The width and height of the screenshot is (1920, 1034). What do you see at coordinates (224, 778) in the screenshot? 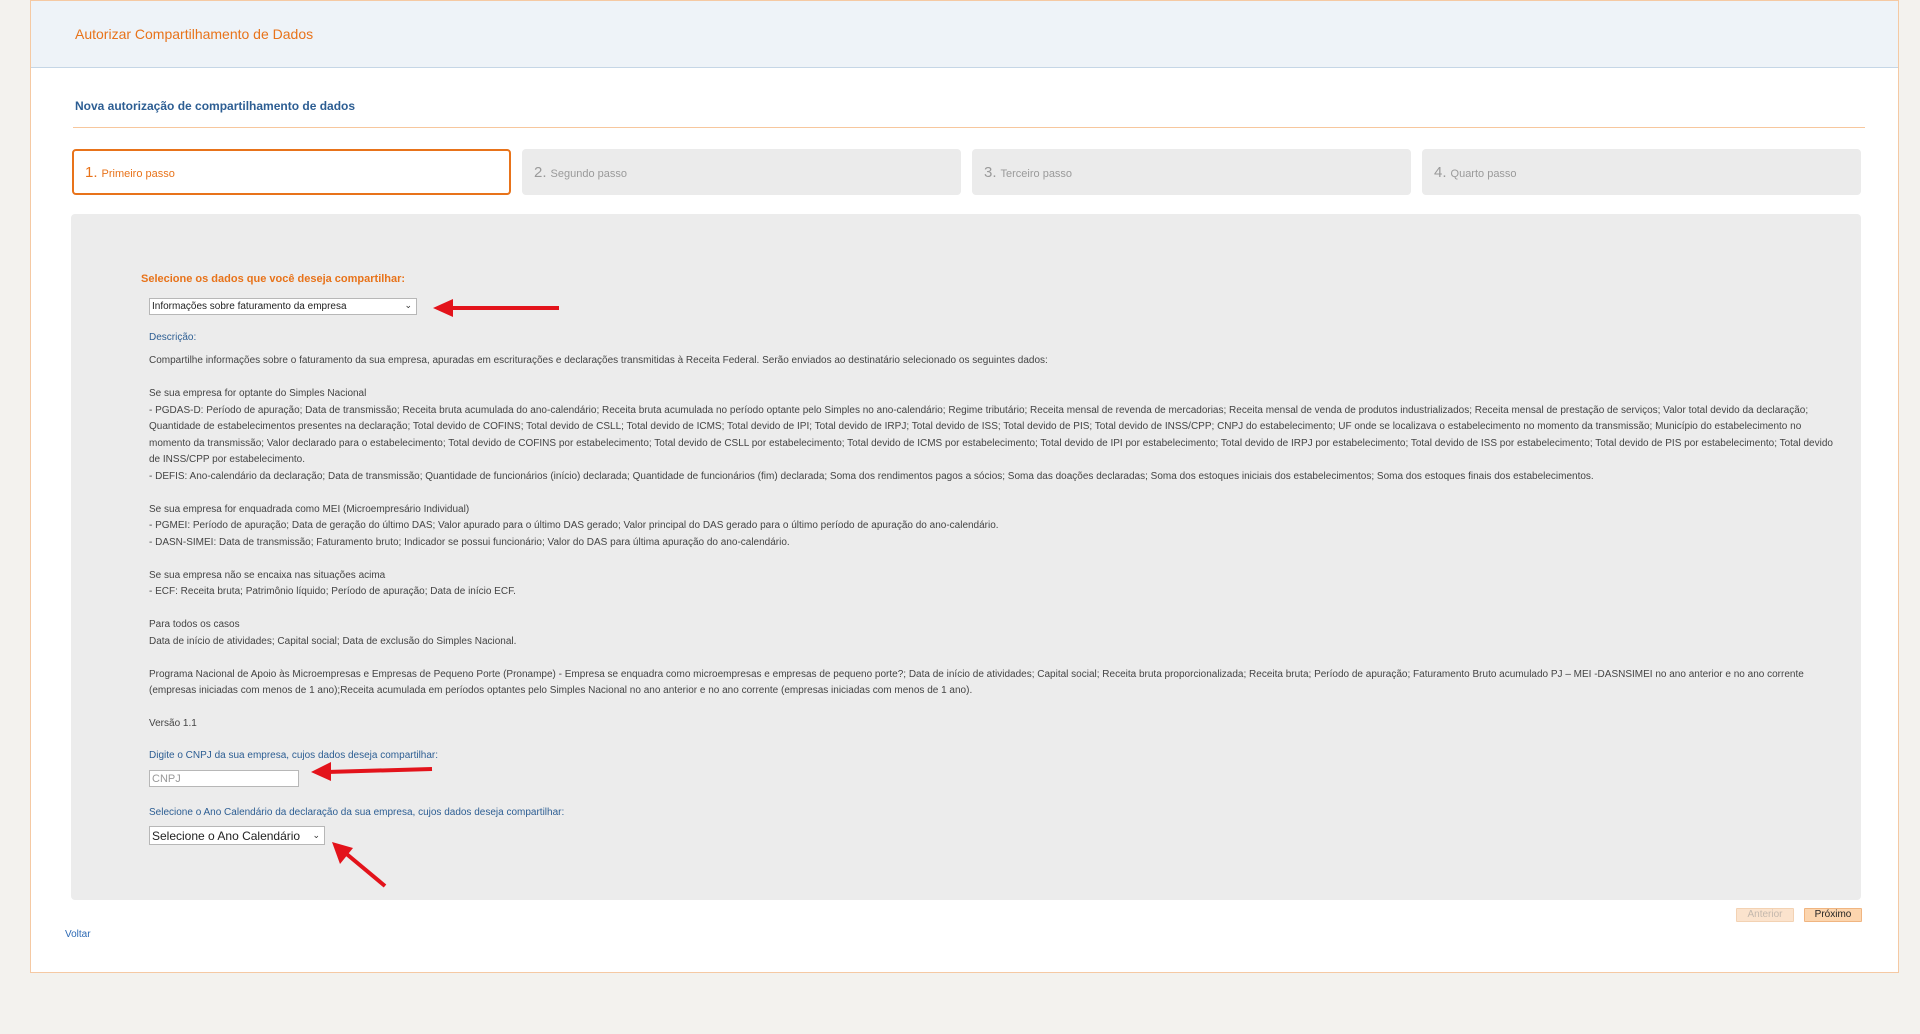
I see `cnpj-input` at bounding box center [224, 778].